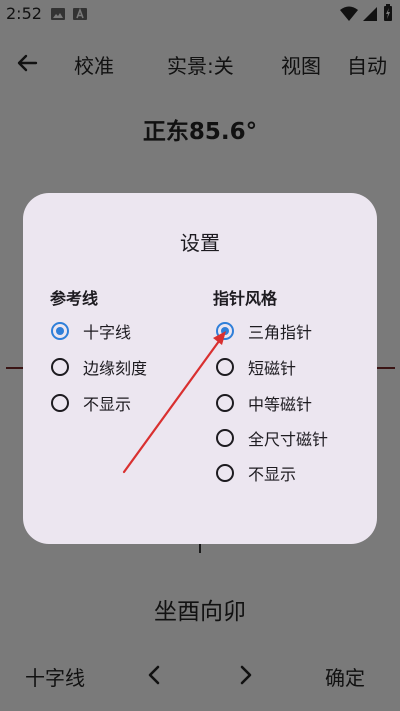 The width and height of the screenshot is (400, 711). Describe the element at coordinates (80, 13) in the screenshot. I see `text-notification-icon` at that location.